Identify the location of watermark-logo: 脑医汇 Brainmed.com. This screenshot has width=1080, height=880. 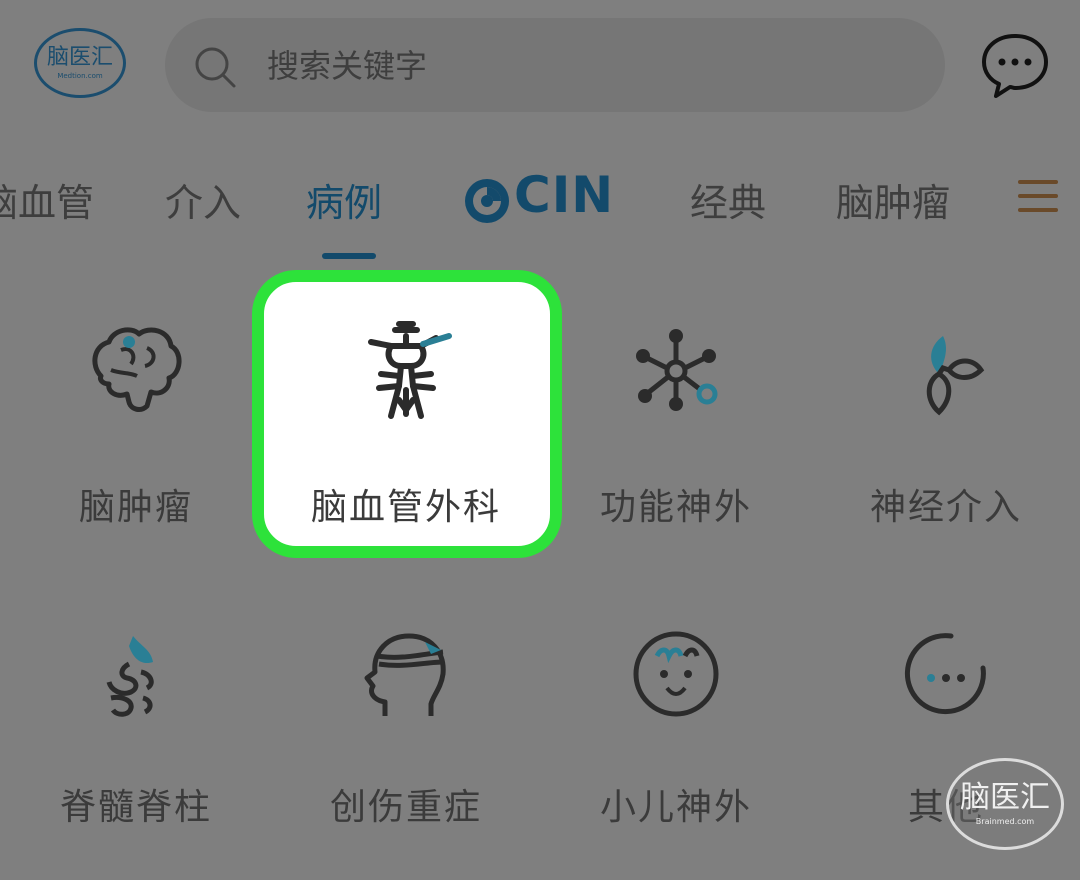
(1005, 804).